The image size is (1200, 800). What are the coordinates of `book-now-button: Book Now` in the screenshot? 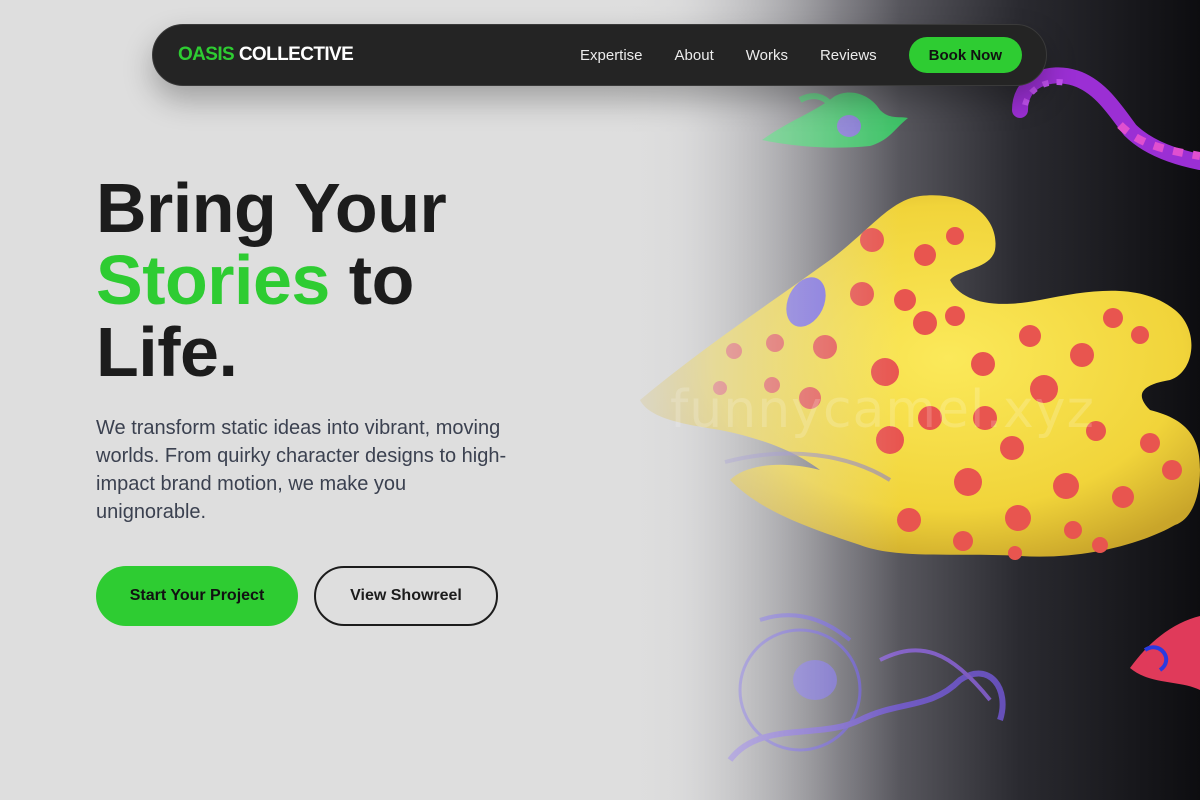 It's located at (965, 55).